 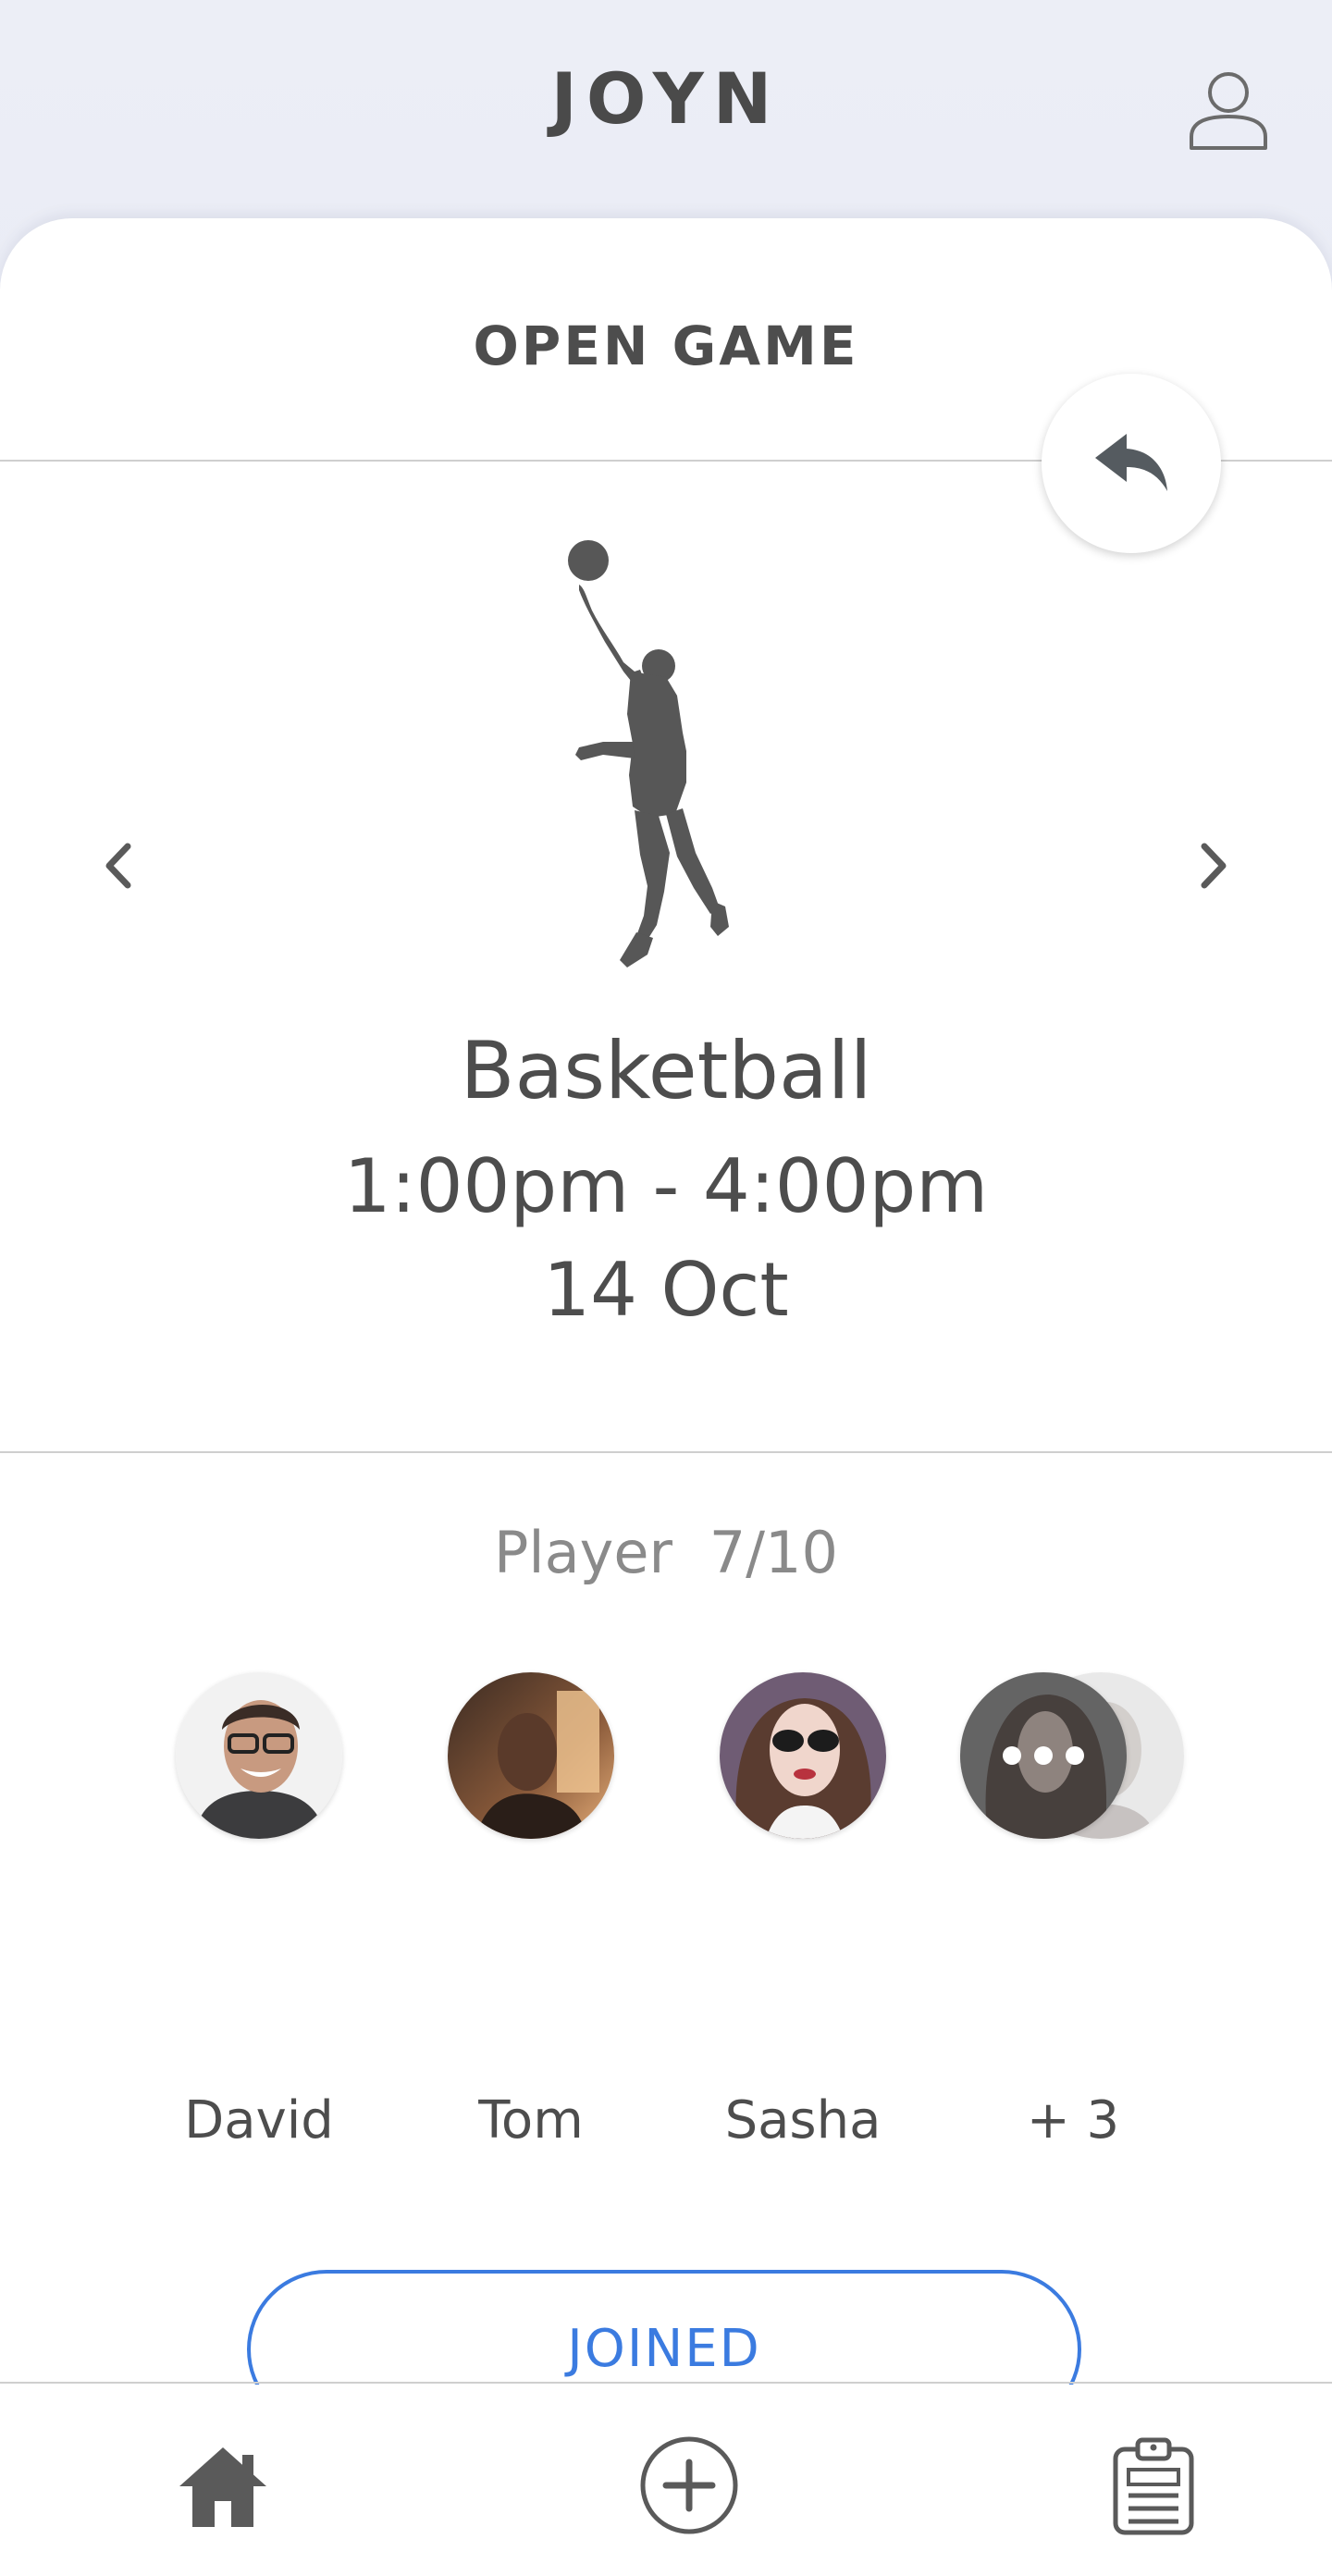 I want to click on more-players-count: + 3, so click(x=1073, y=2120).